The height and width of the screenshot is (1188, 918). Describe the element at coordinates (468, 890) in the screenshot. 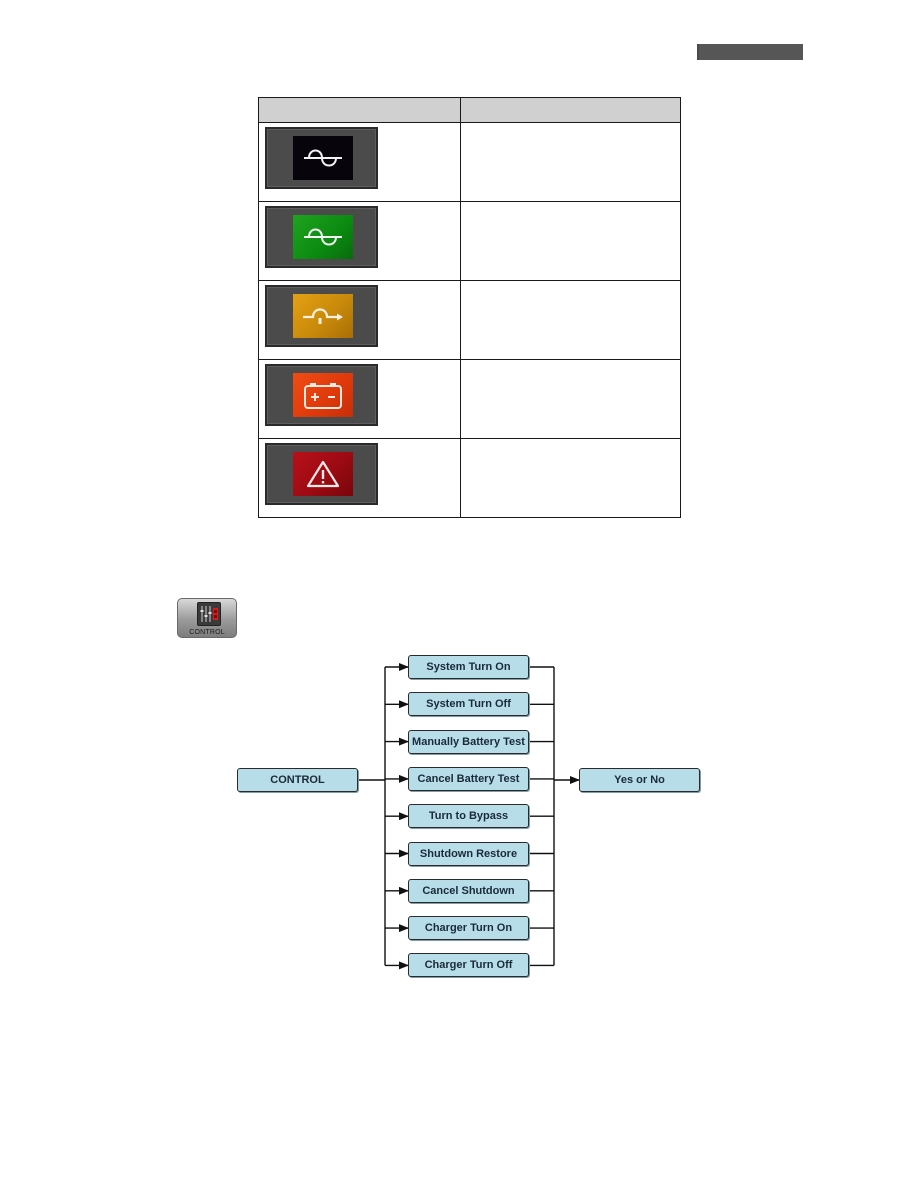

I see `flow-option-cancel-shutdown: Cancel Shutdown` at that location.